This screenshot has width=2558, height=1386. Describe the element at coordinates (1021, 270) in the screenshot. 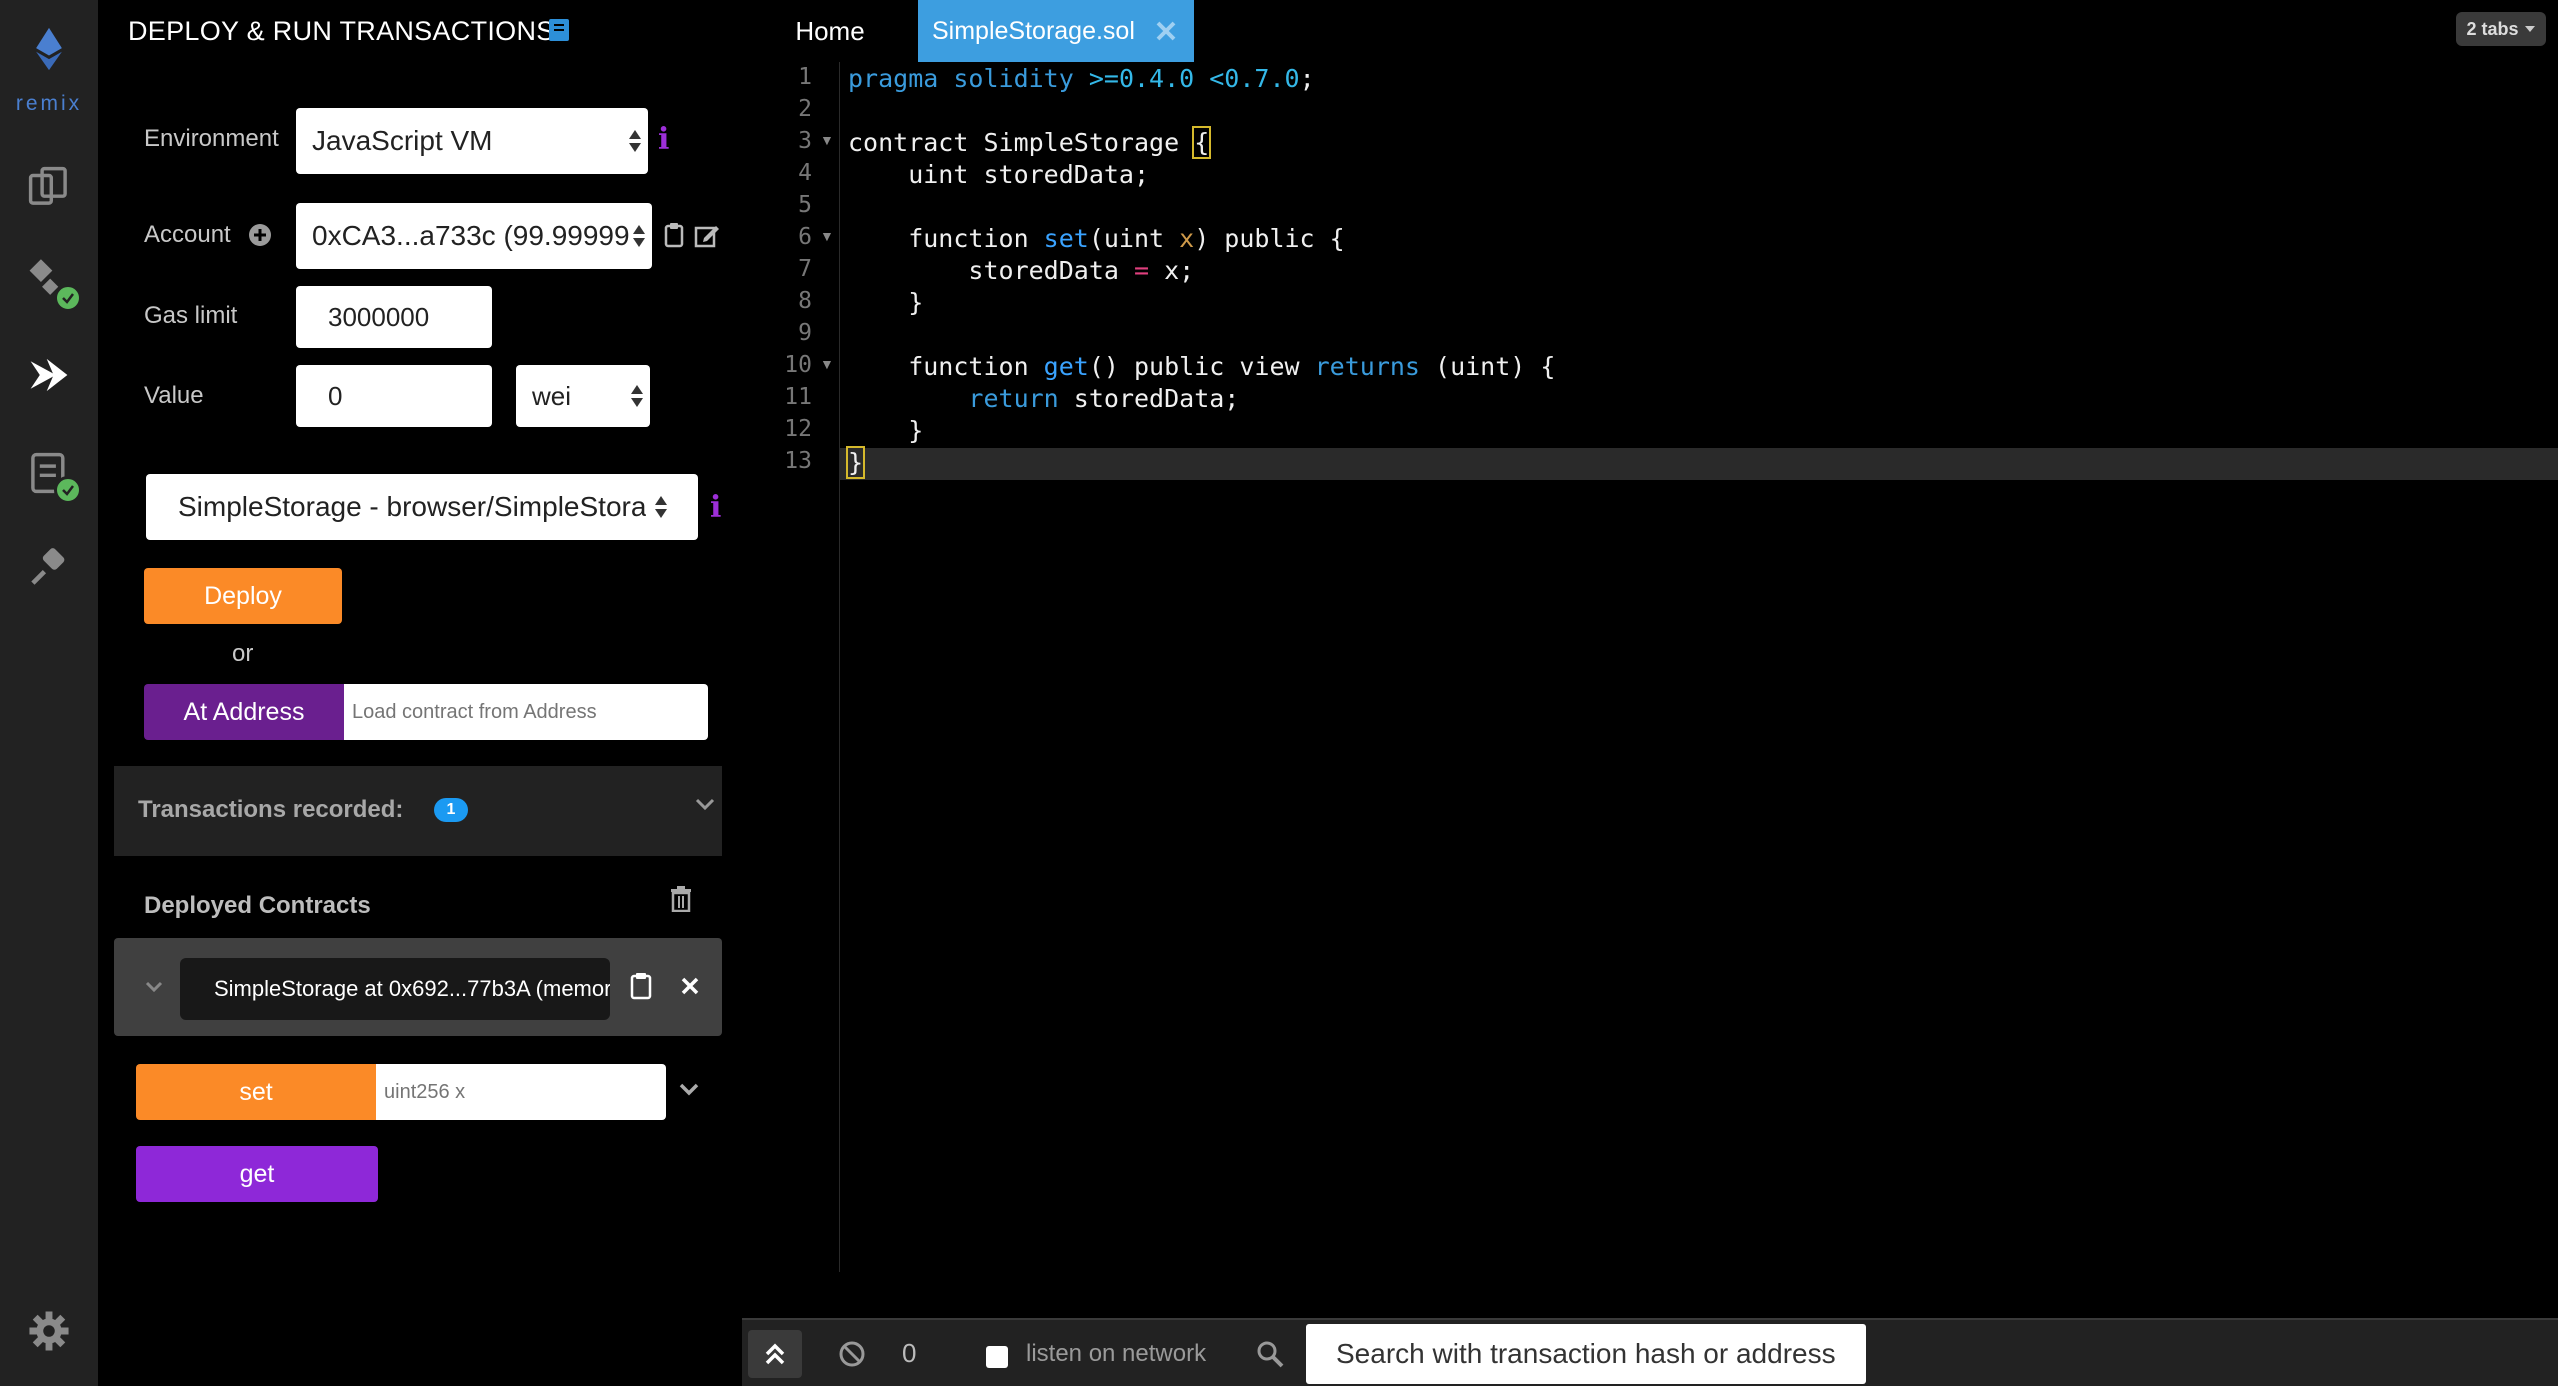

I see `code-line: storedData = x;` at that location.